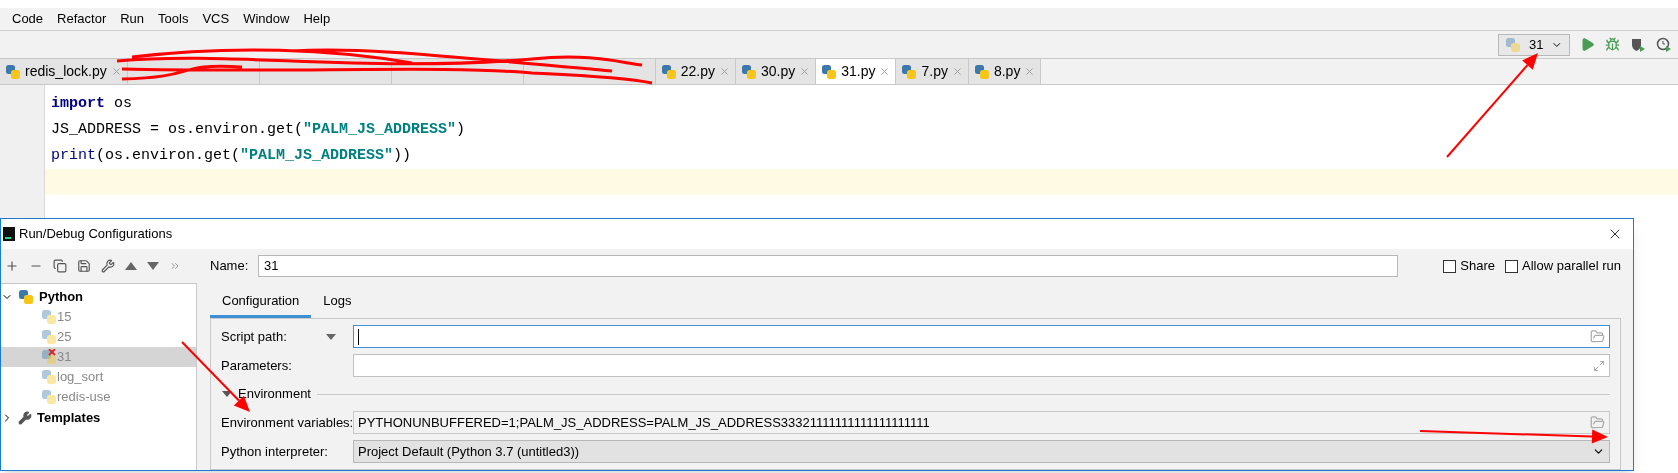  What do you see at coordinates (257, 365) in the screenshot?
I see `field-label: Parameters:` at bounding box center [257, 365].